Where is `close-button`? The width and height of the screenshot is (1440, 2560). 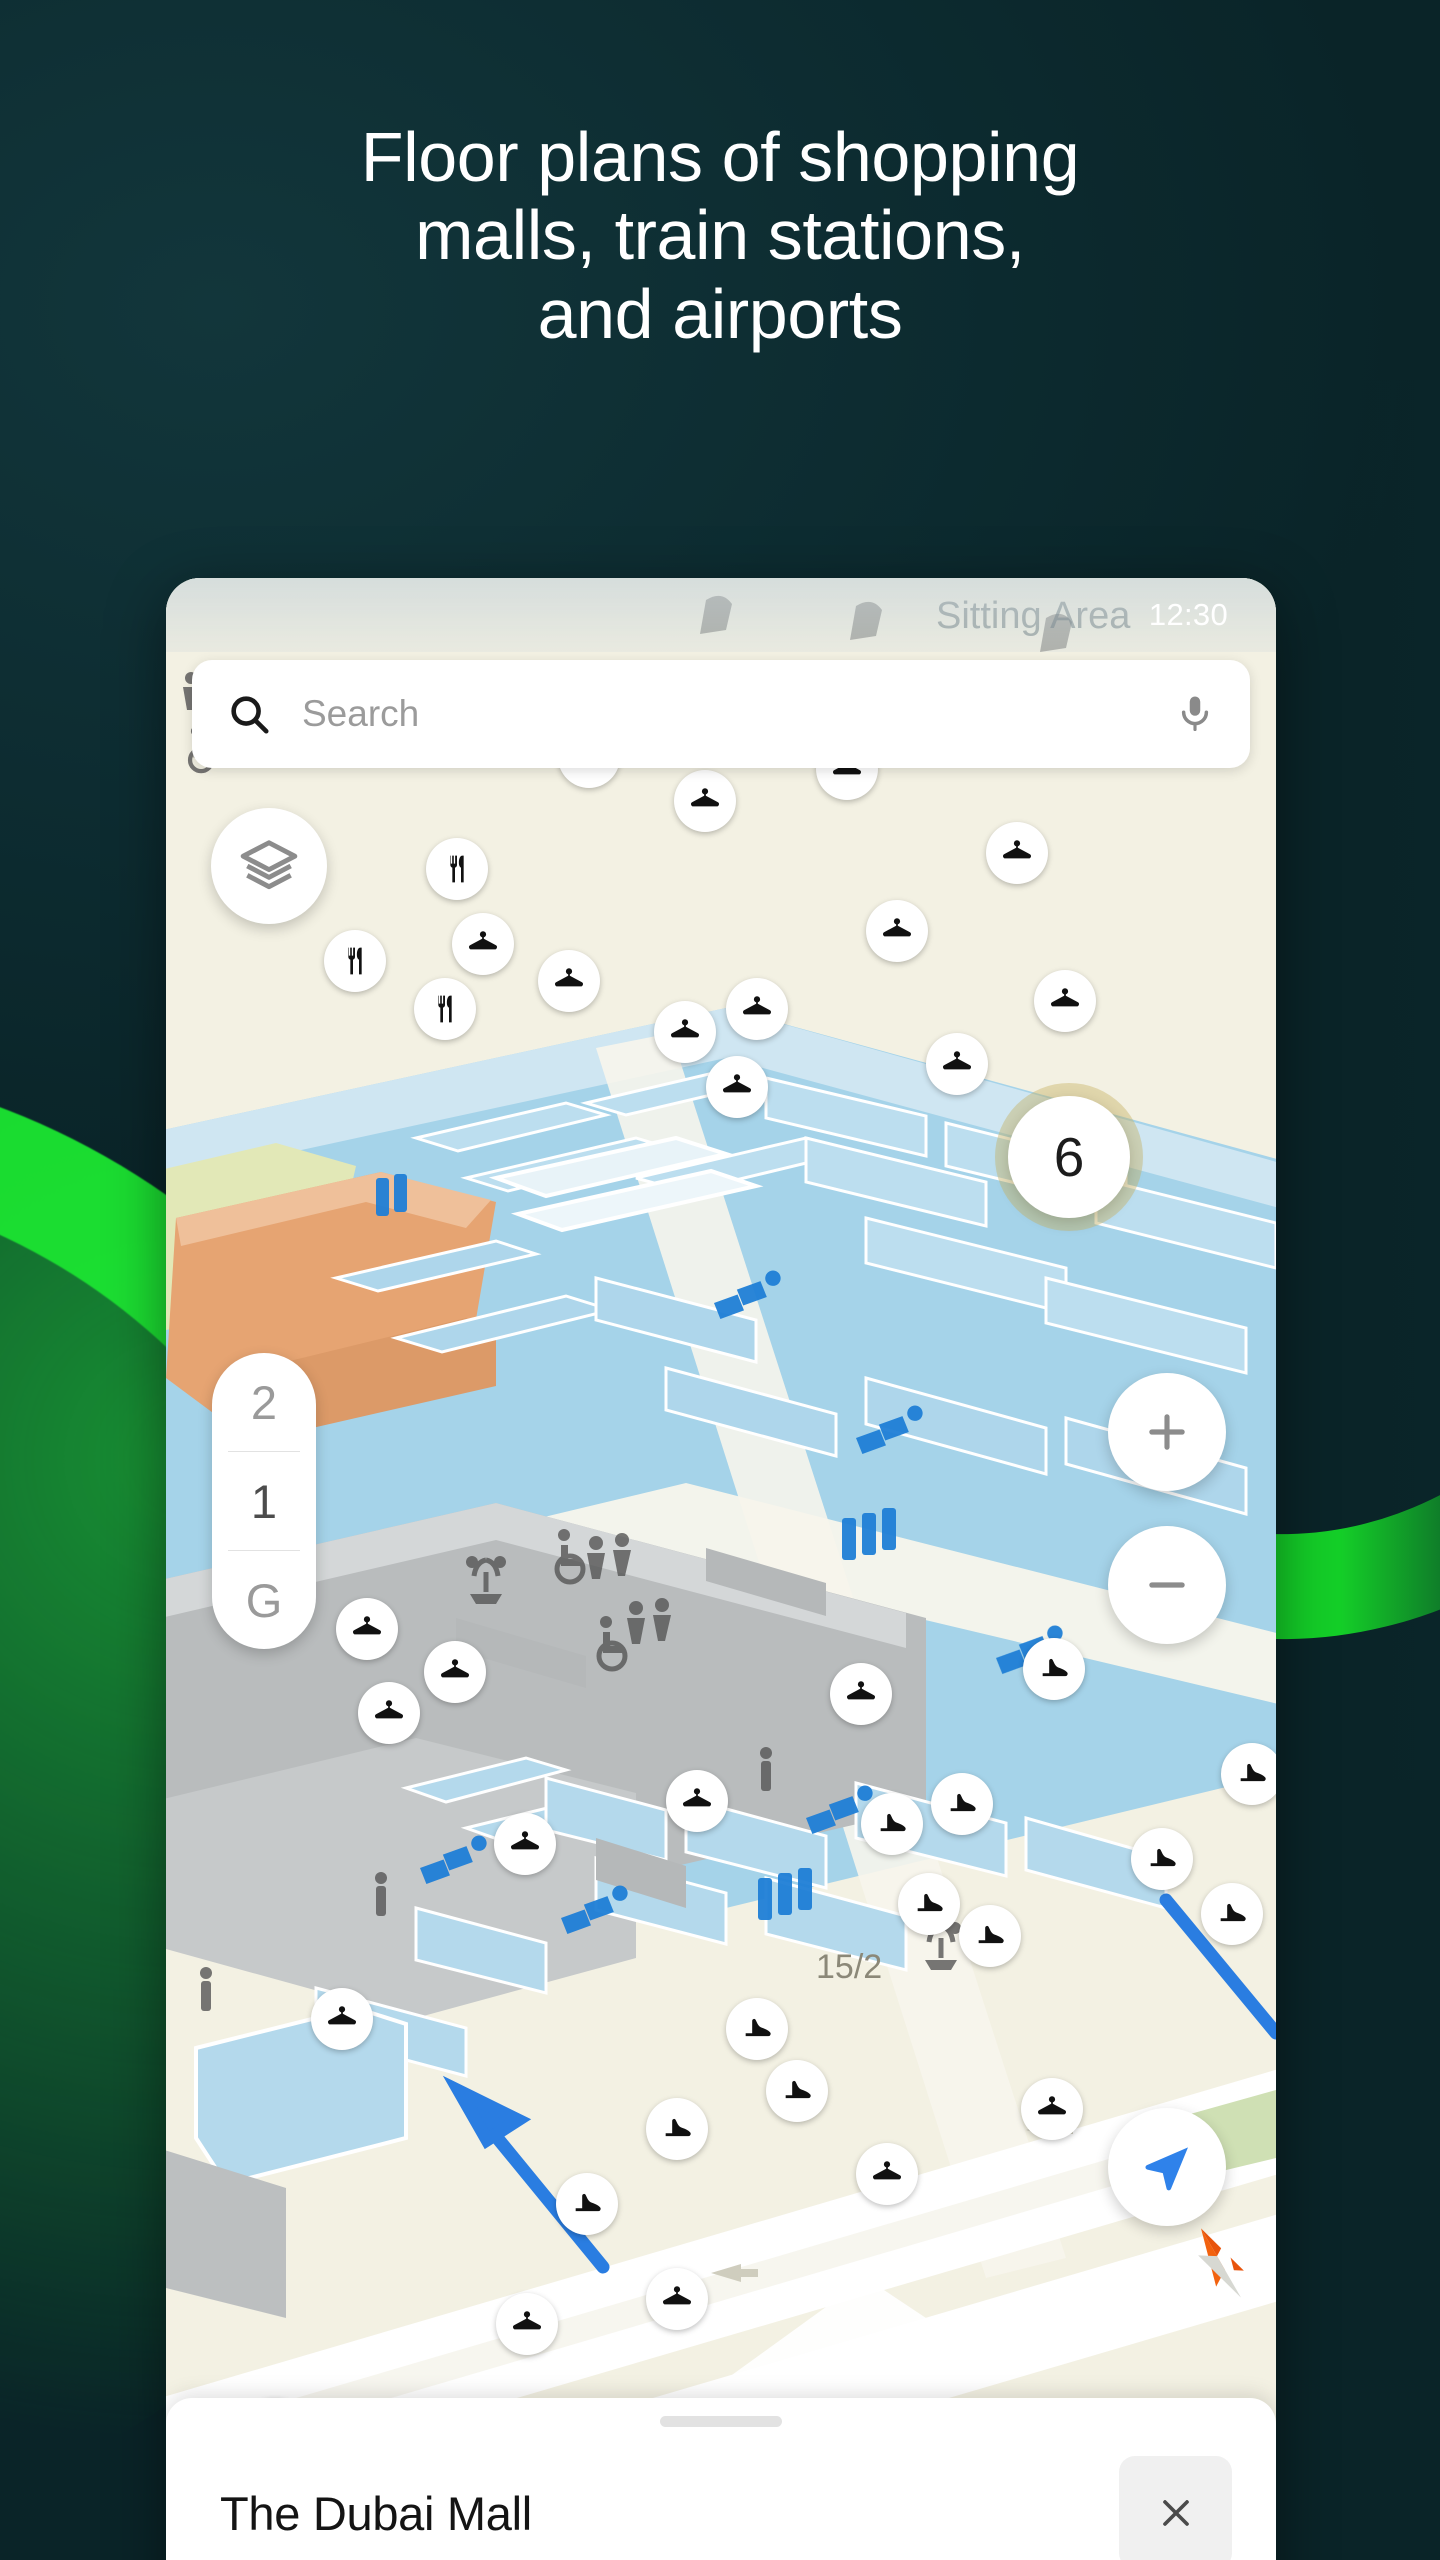
close-button is located at coordinates (1175, 2508).